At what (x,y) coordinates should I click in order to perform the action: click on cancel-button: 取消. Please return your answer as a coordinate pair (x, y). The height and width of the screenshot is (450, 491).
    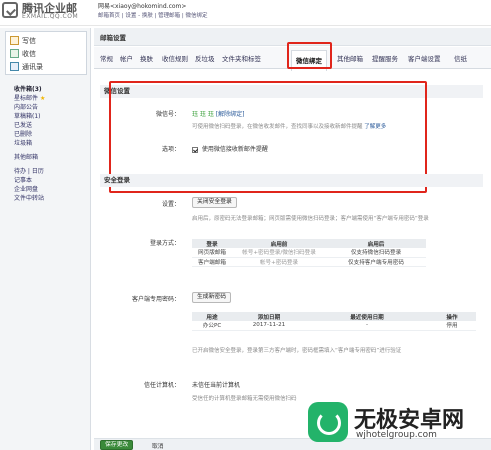
    Looking at the image, I should click on (158, 445).